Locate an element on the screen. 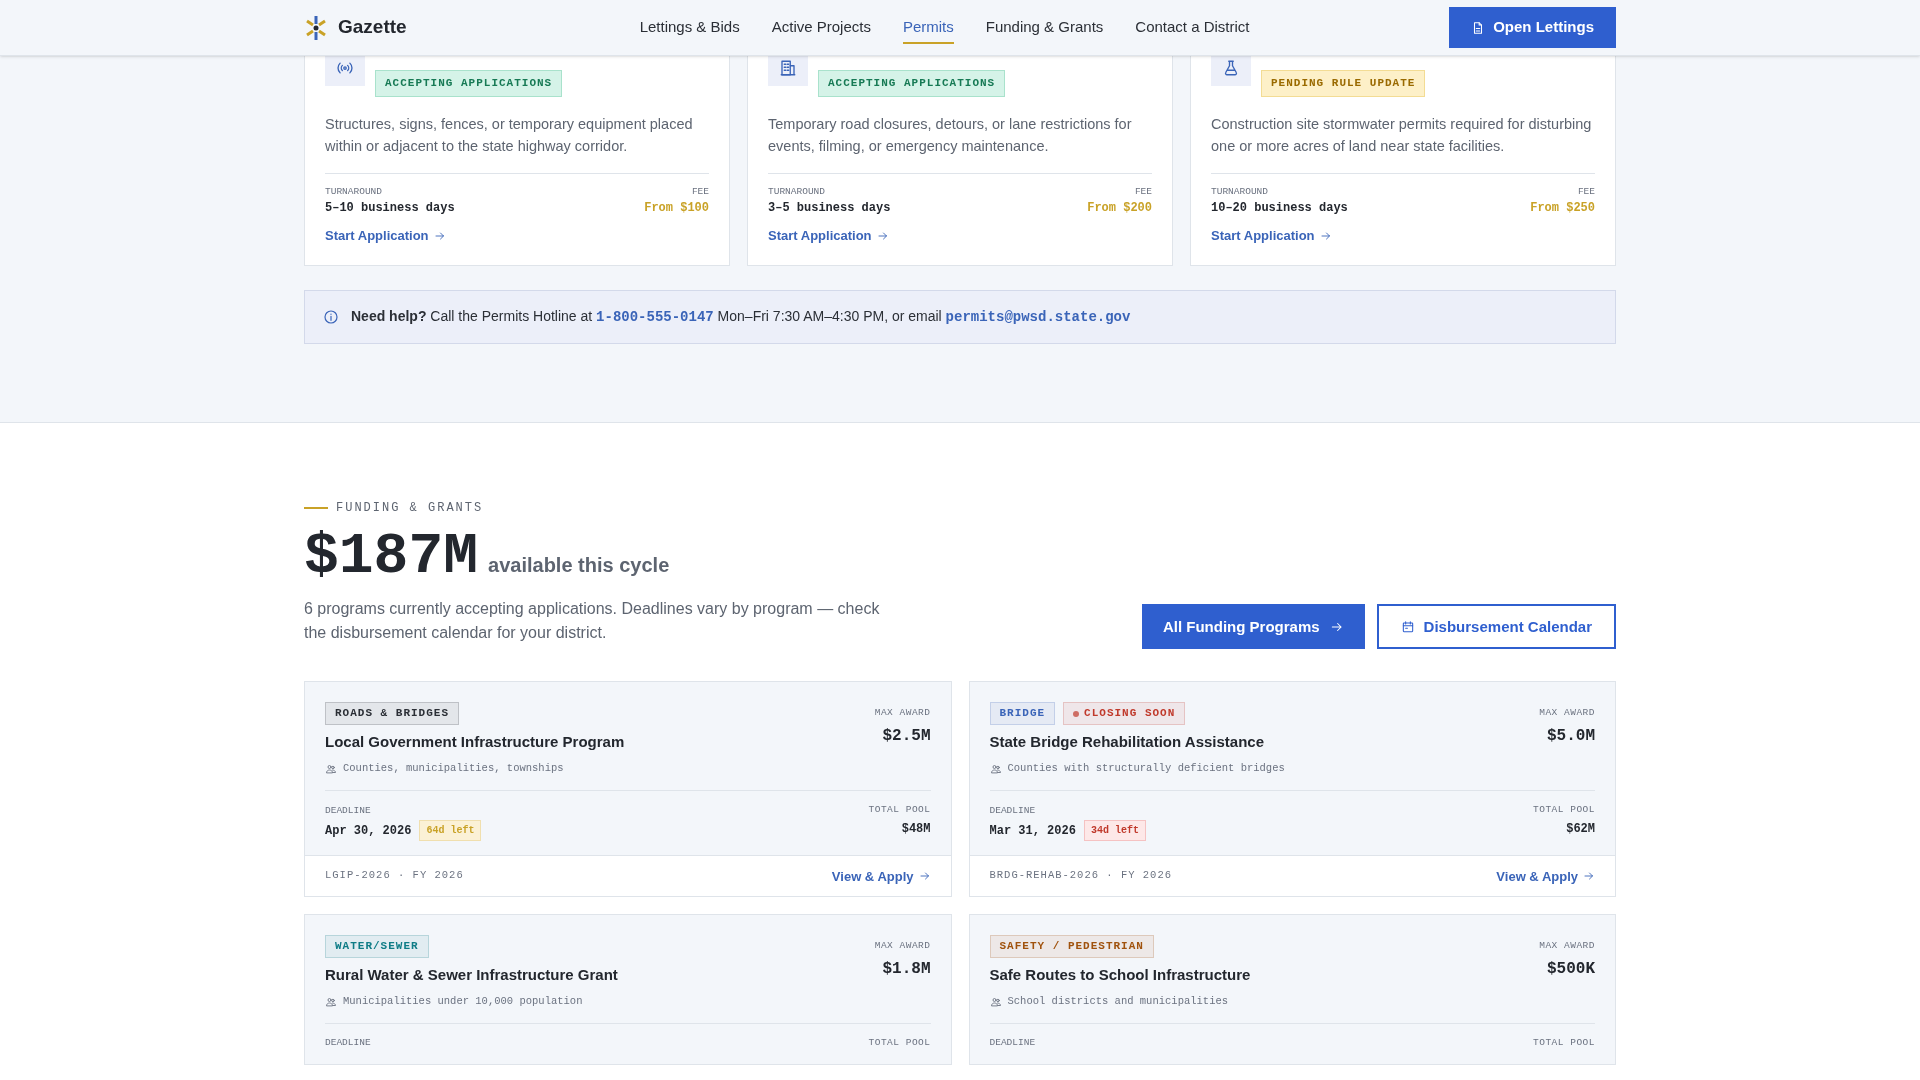 This screenshot has height=1080, width=1920. nav-link: Funding & Grants is located at coordinates (1044, 27).